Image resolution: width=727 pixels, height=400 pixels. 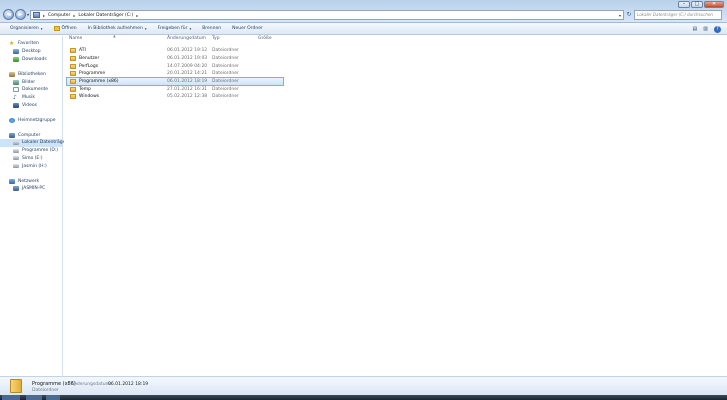 I want to click on file-name: ATI, so click(x=82, y=51).